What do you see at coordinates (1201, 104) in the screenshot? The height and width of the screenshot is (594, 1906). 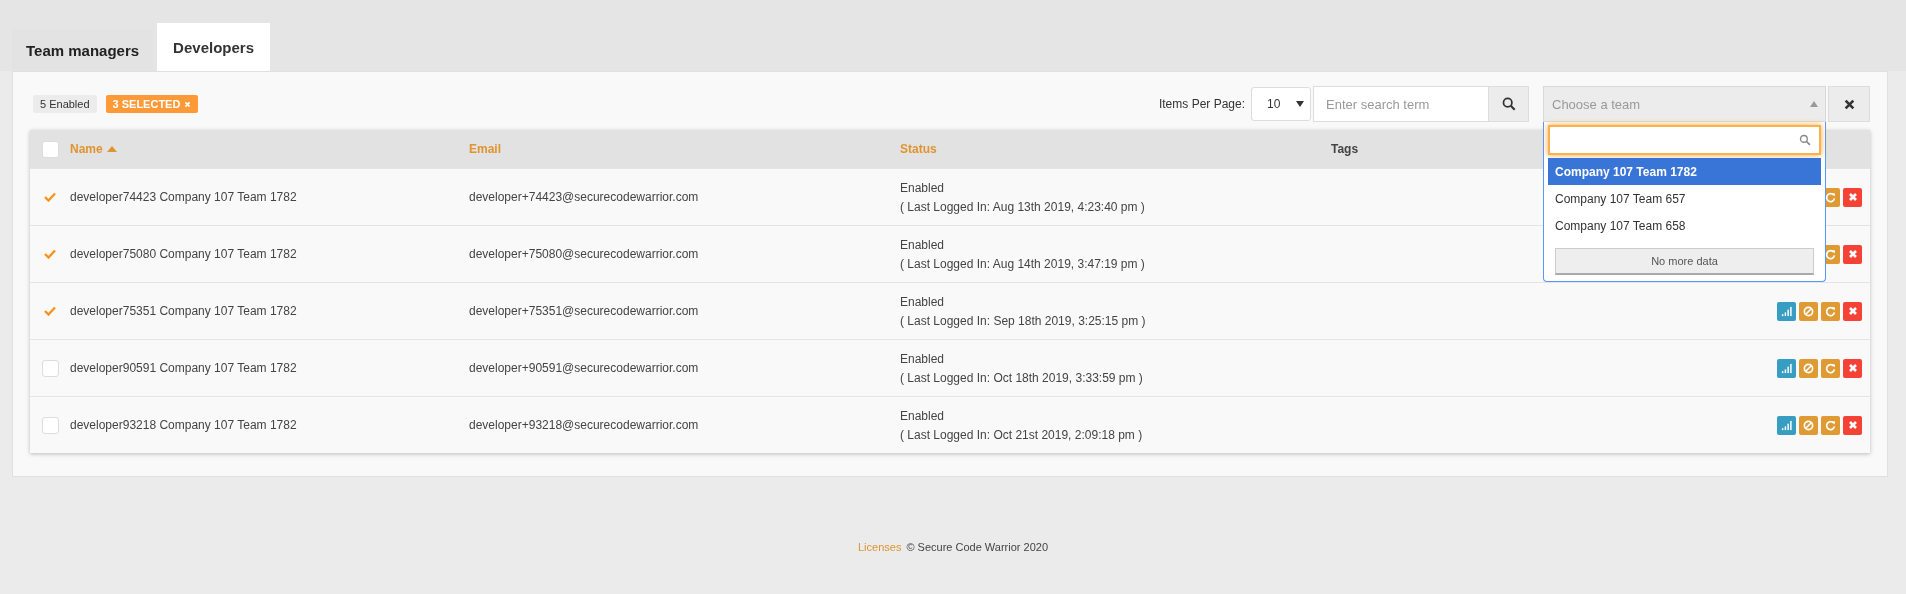 I see `items-per-page-label: Items Per Page:` at bounding box center [1201, 104].